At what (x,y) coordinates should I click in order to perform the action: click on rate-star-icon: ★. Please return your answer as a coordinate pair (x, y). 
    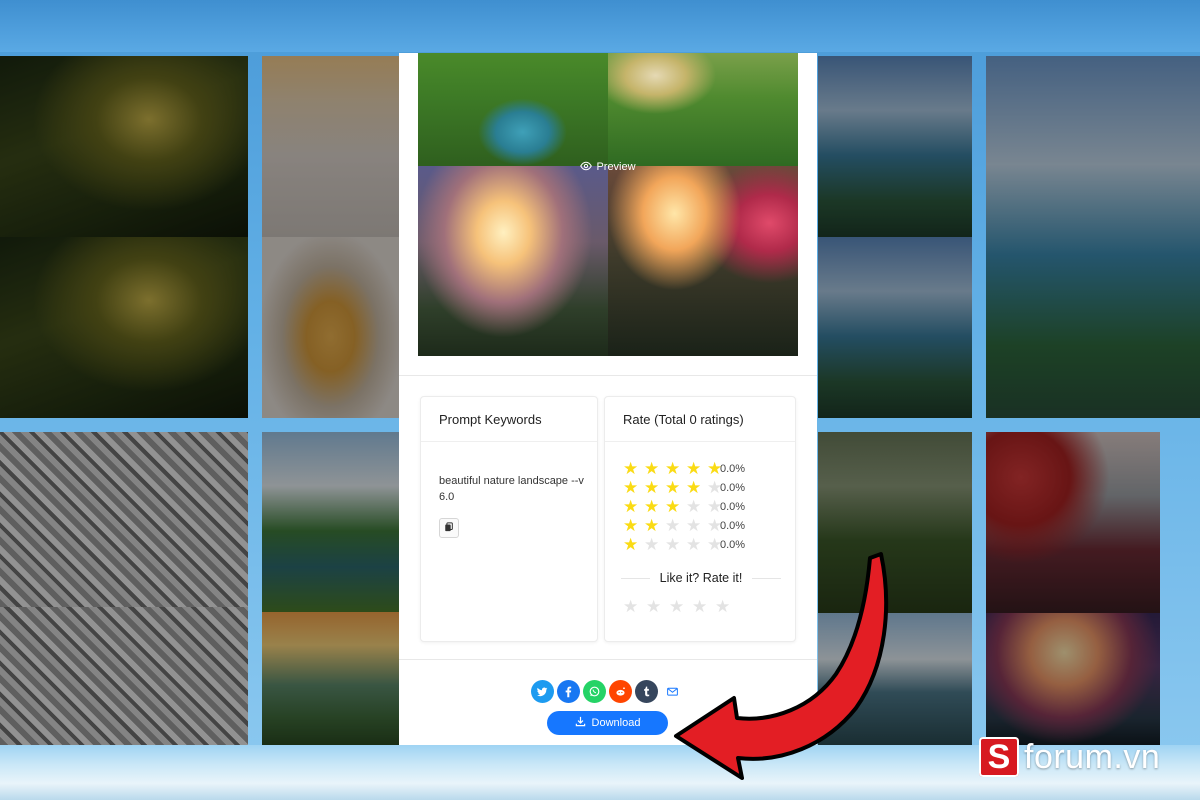
    Looking at the image, I should click on (634, 606).